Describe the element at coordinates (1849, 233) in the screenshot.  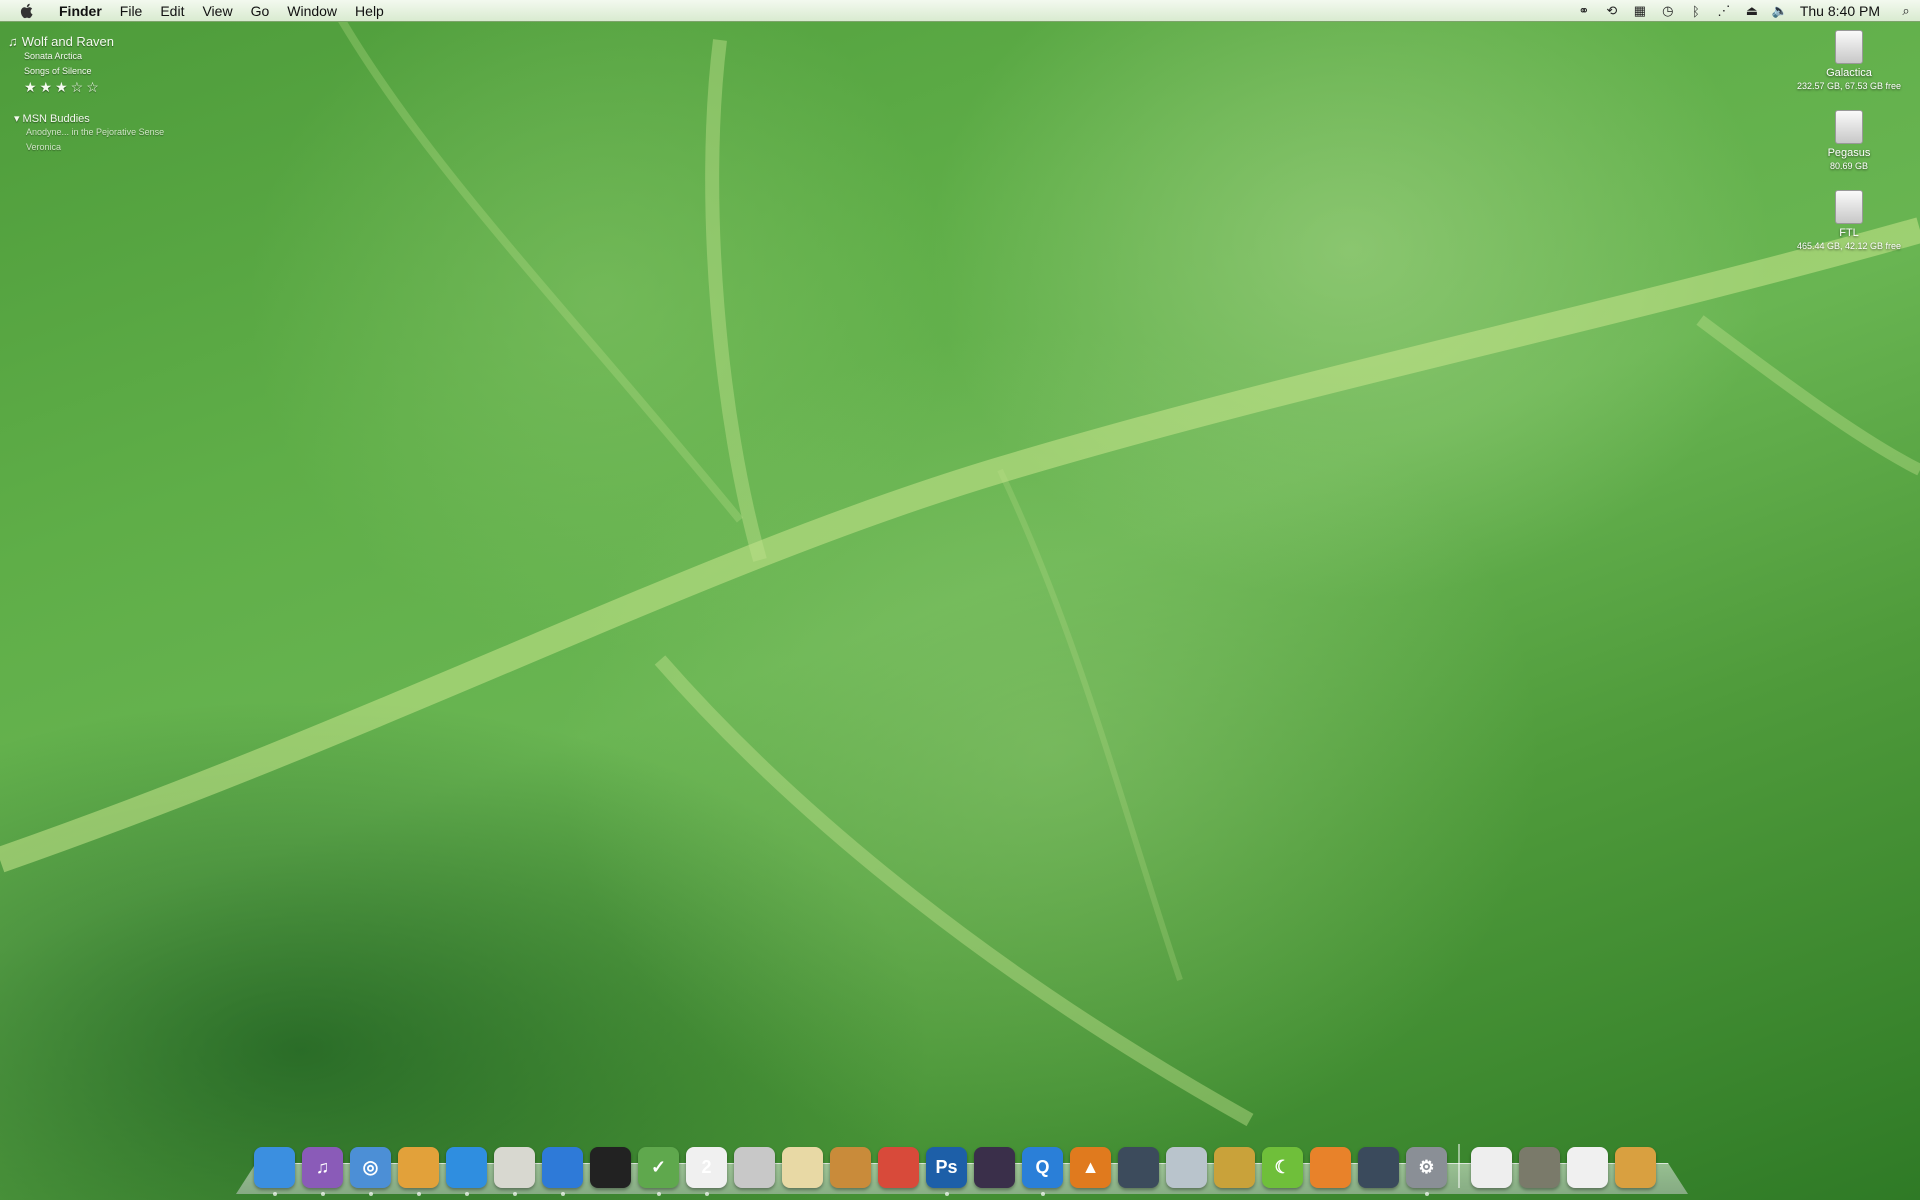
I see `drive-name: FTL` at that location.